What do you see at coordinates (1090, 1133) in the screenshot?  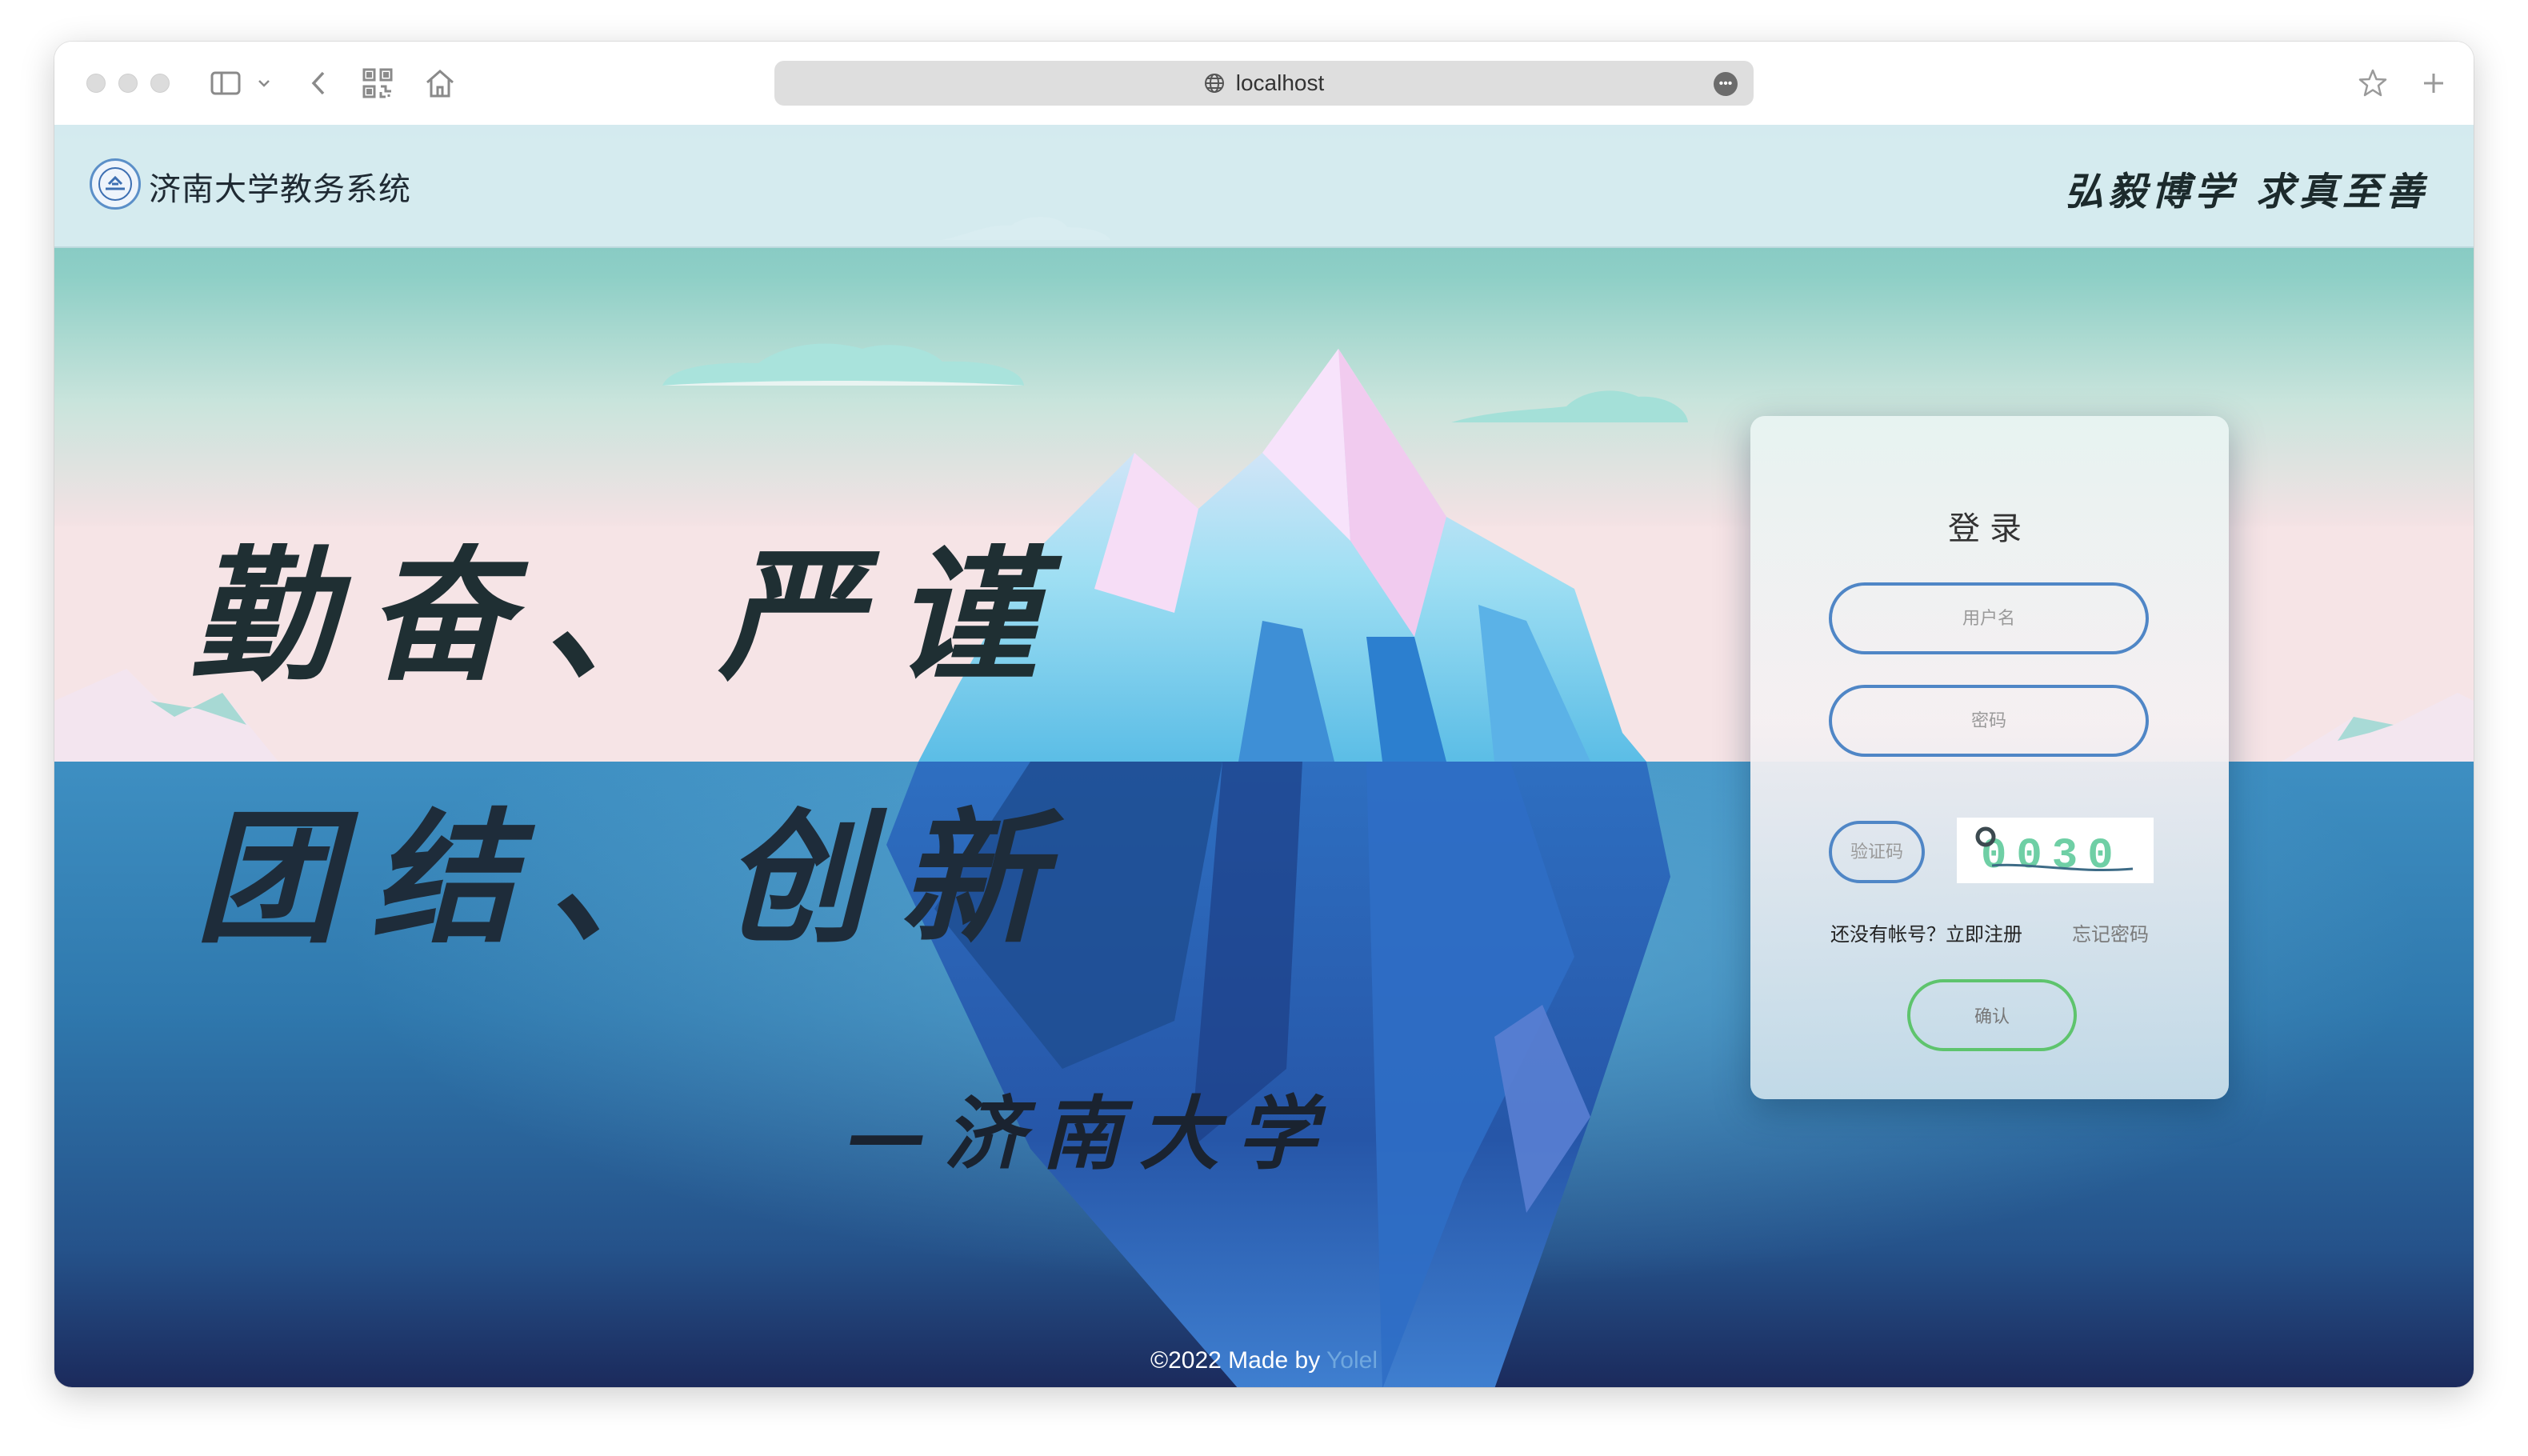 I see `slogan-signature: —济南大学` at bounding box center [1090, 1133].